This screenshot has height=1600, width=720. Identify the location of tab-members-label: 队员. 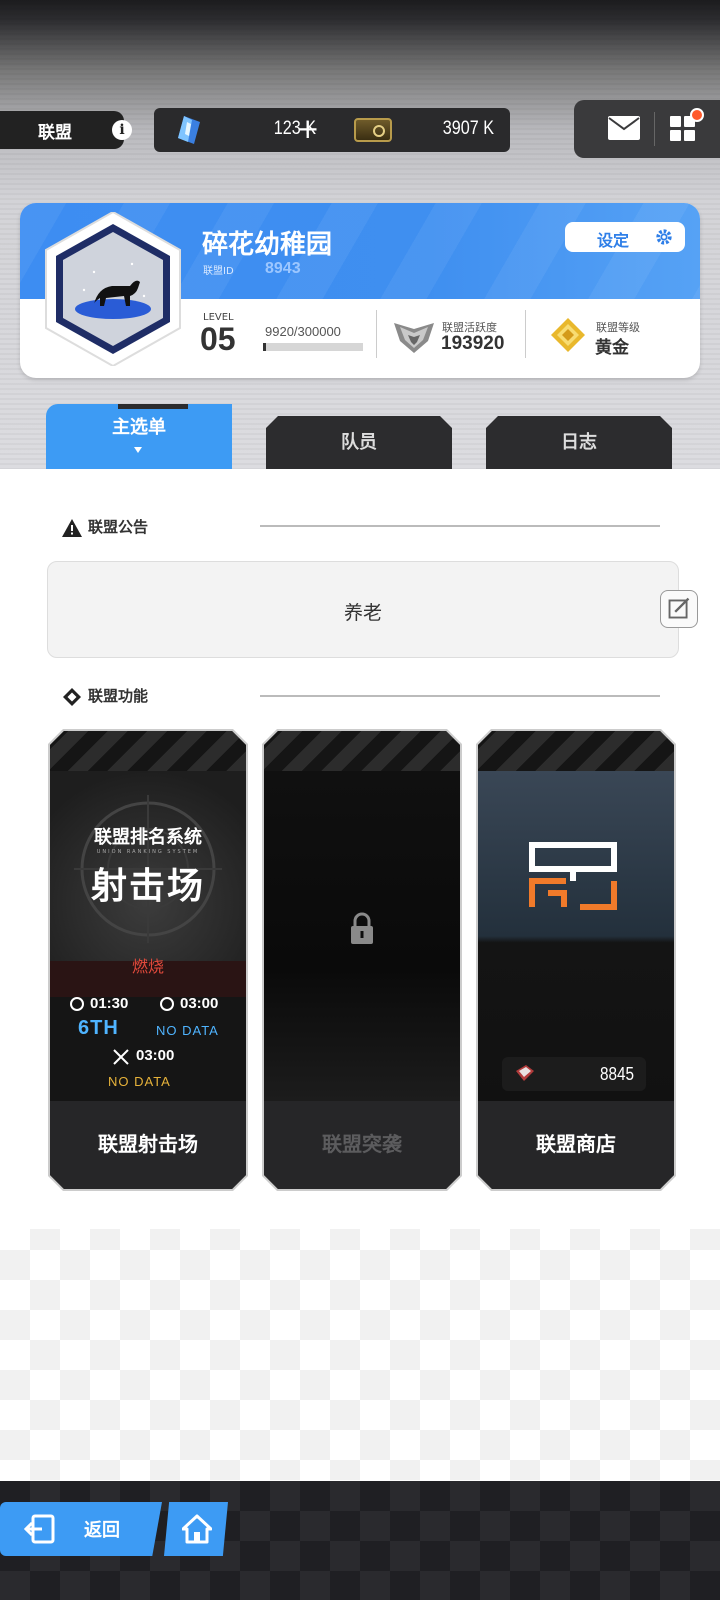
(359, 442).